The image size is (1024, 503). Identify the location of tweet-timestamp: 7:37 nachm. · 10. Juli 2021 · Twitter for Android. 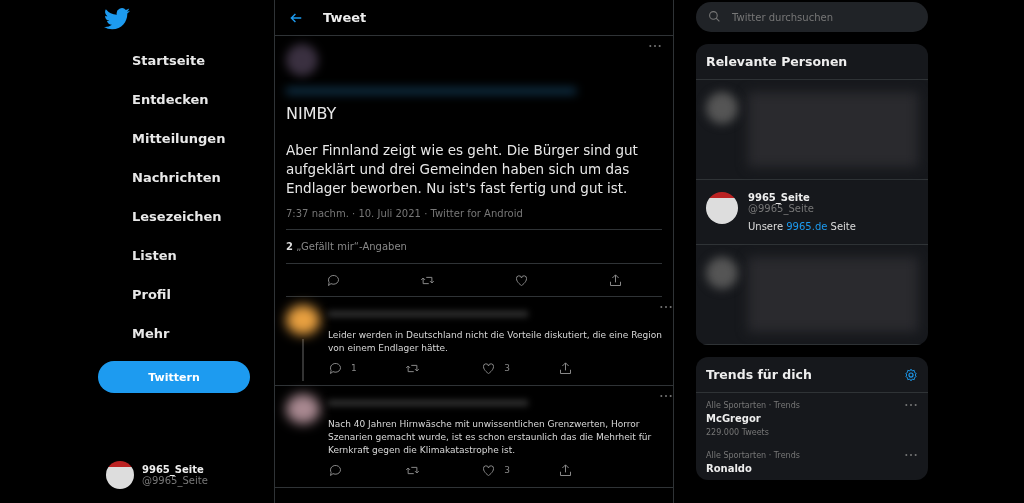
(405, 213).